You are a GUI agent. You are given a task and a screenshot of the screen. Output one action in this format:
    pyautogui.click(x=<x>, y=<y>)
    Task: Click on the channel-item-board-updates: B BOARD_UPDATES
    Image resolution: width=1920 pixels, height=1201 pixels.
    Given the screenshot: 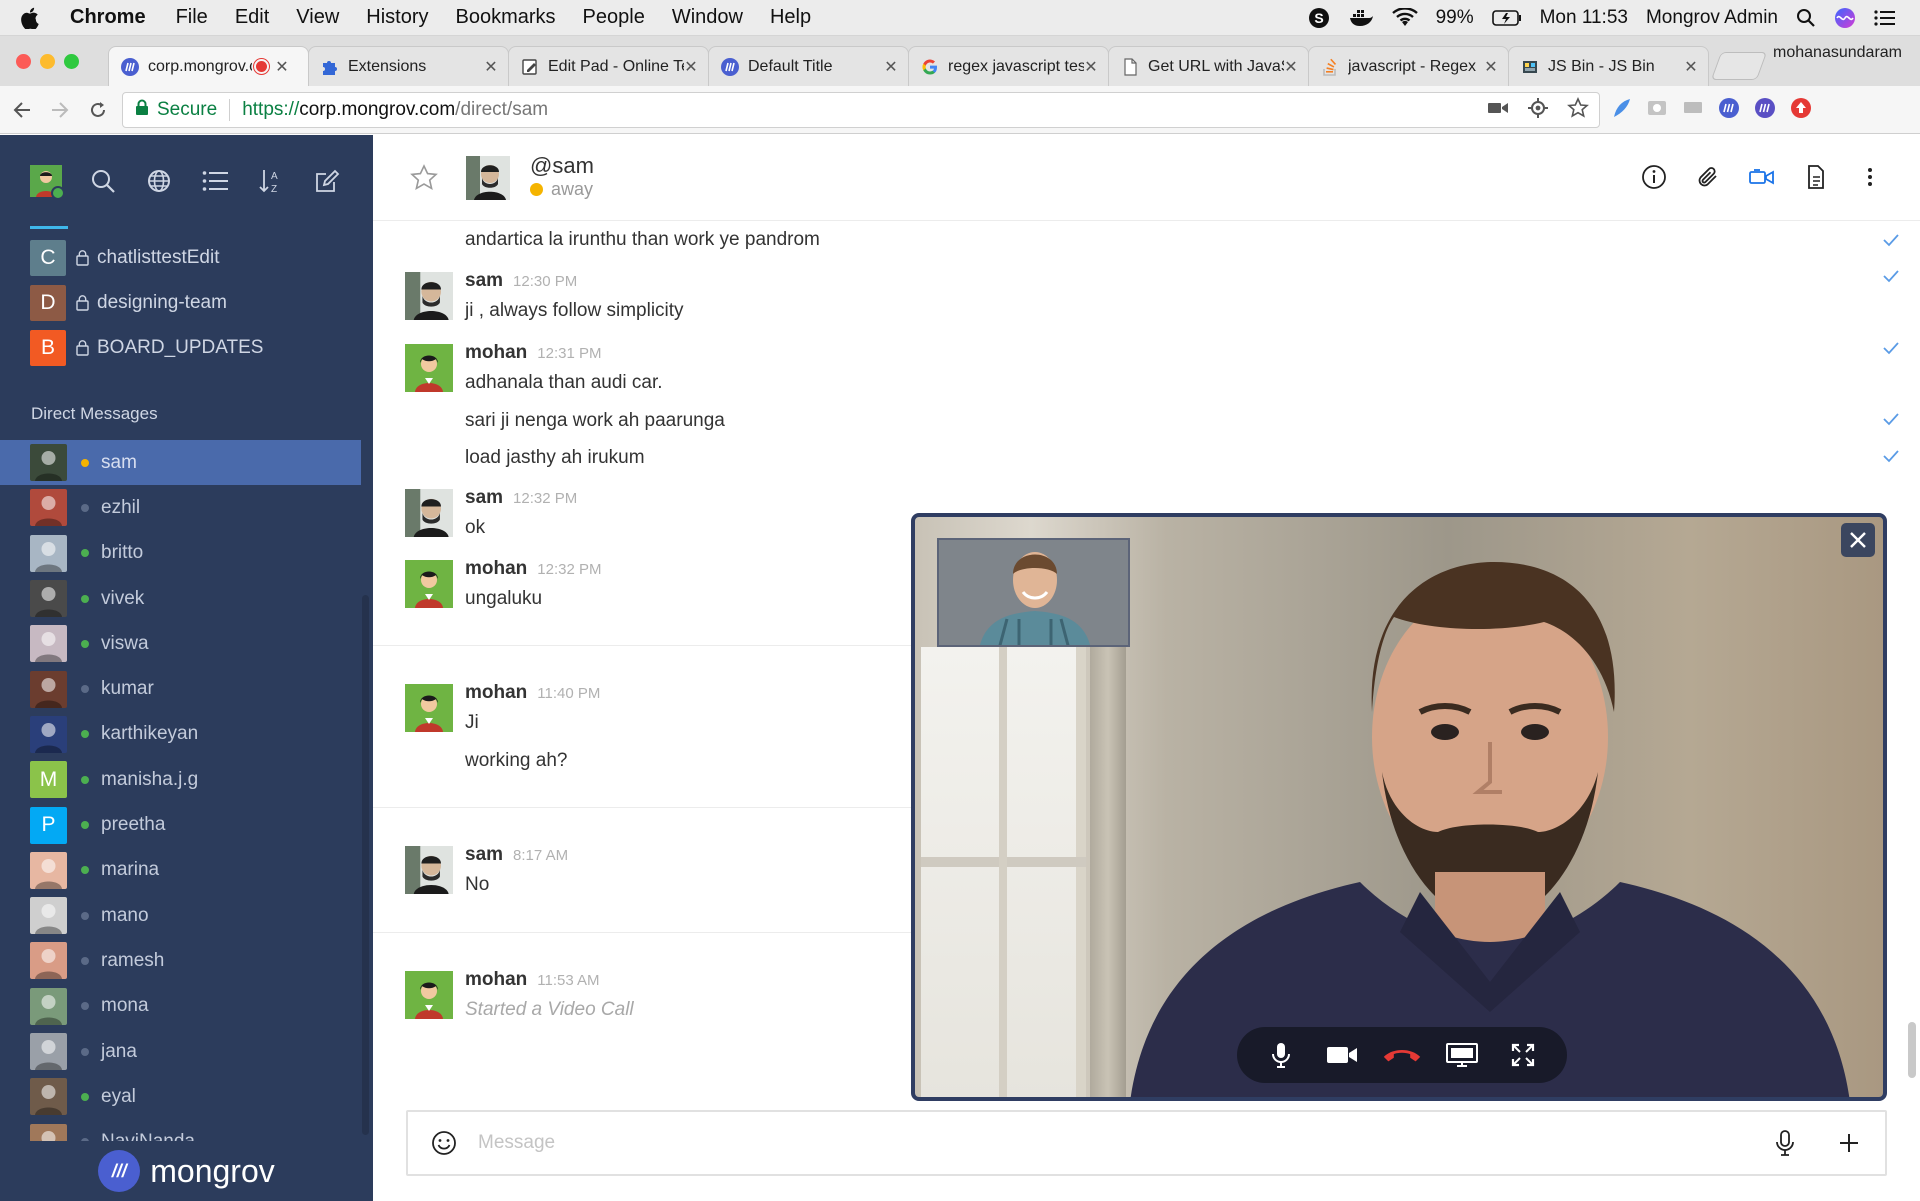 What is the action you would take?
    pyautogui.click(x=186, y=347)
    